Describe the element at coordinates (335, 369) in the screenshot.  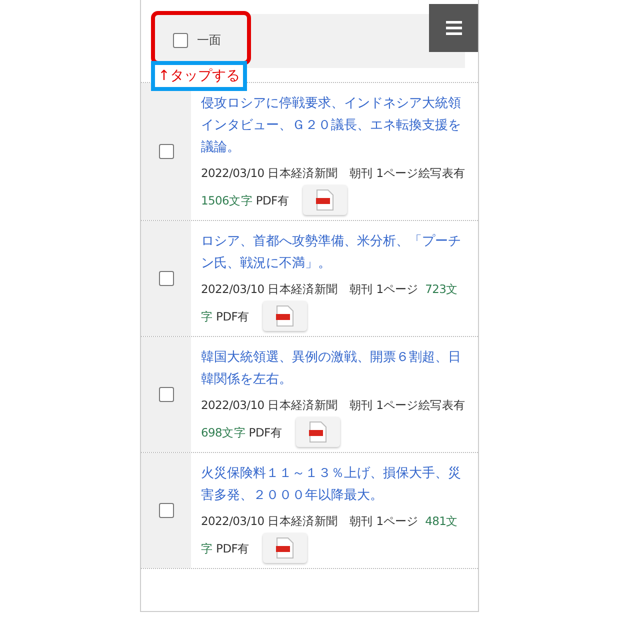
I see `article-title-link: 韓国大統領選、異例の激戦、開票６割超、日韓関係を左右。` at that location.